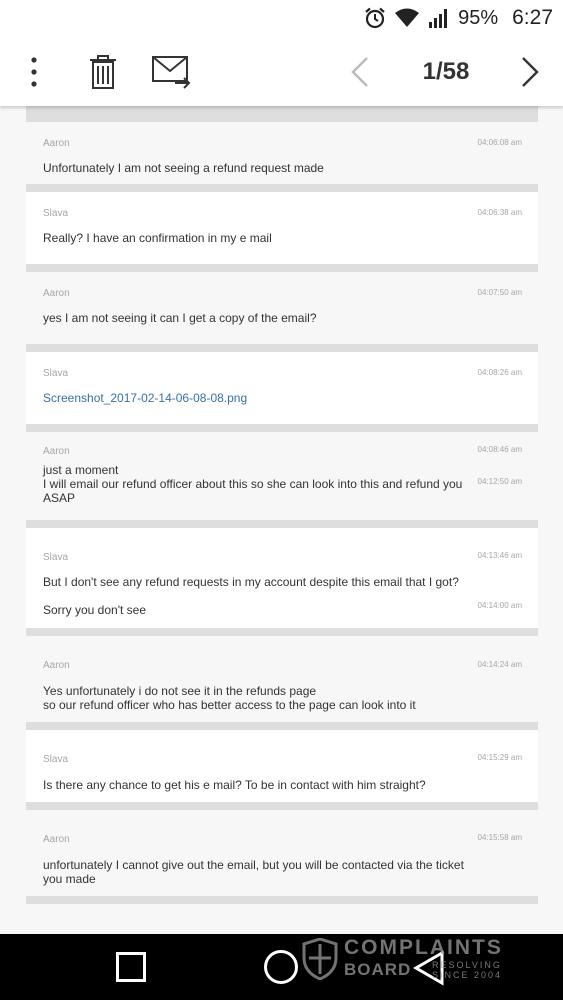  Describe the element at coordinates (95, 610) in the screenshot. I see `message-text: Sorry you don't see` at that location.